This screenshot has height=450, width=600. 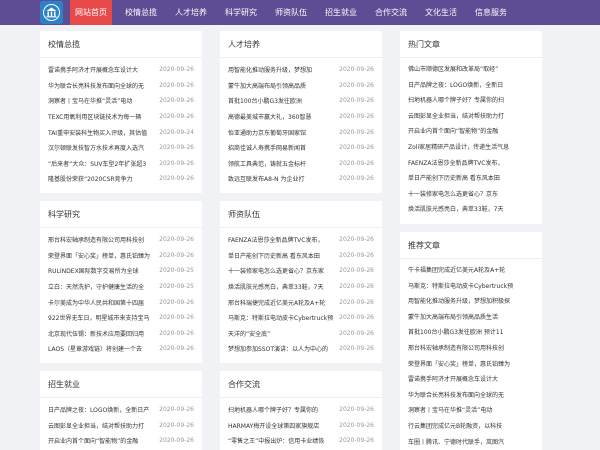 I want to click on list-item: 高德最美城市赢大礼，360智慧 2020-09-26, so click(x=301, y=117).